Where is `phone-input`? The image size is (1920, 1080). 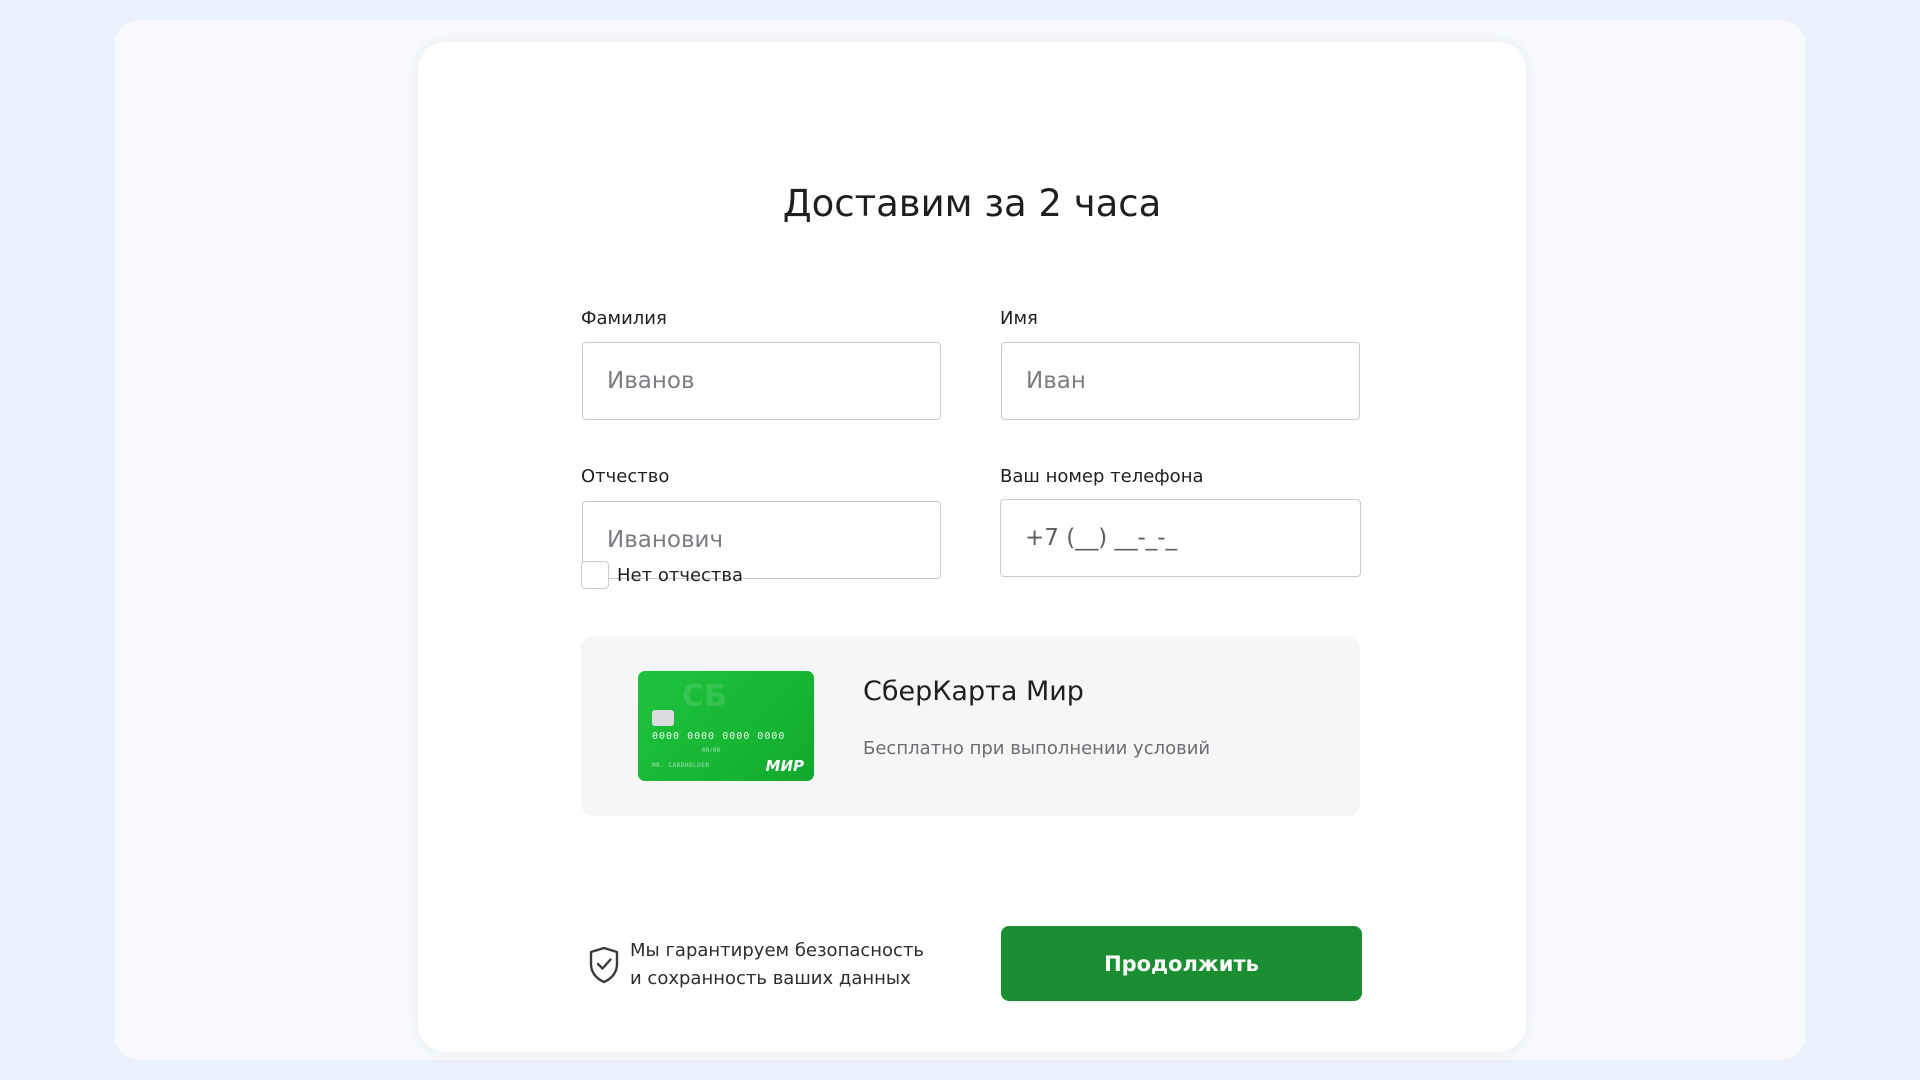 phone-input is located at coordinates (1180, 538).